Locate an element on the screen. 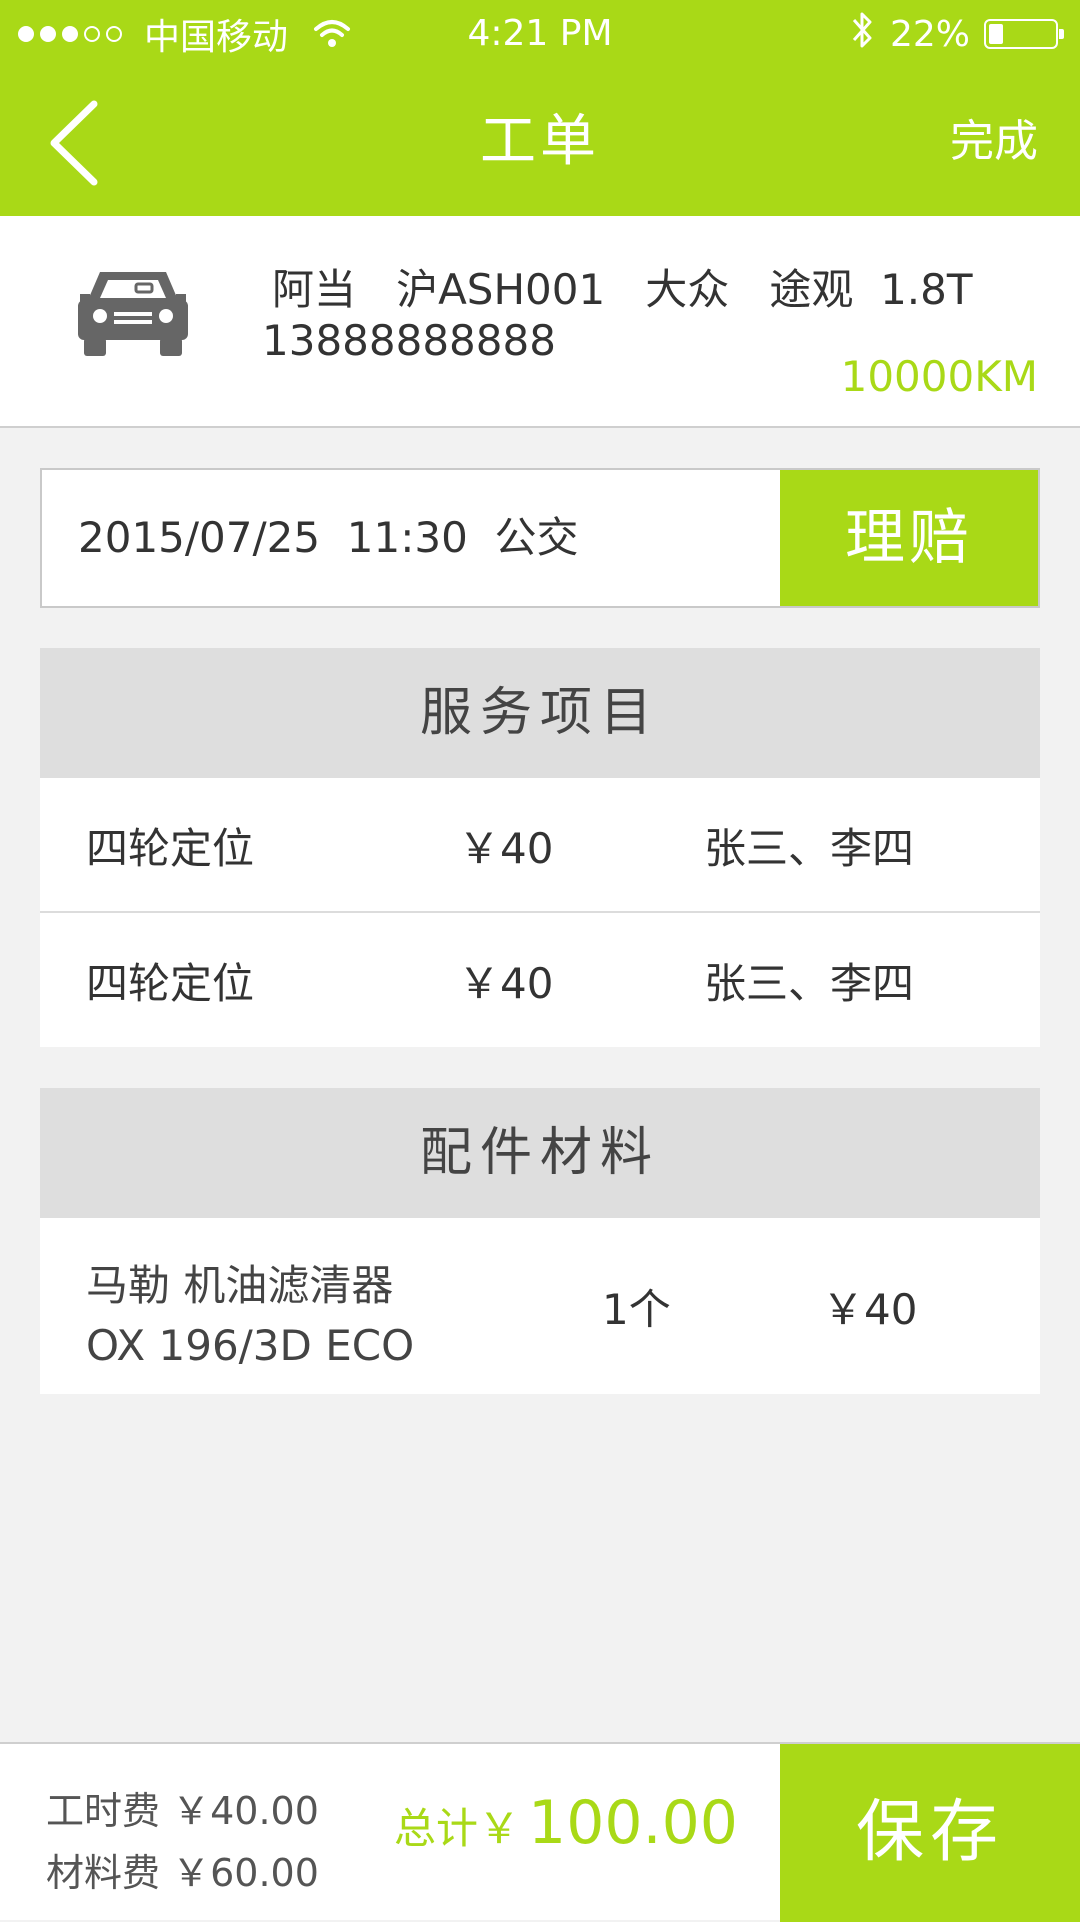 This screenshot has height=1922, width=1080. status-right: 22% is located at coordinates (957, 34).